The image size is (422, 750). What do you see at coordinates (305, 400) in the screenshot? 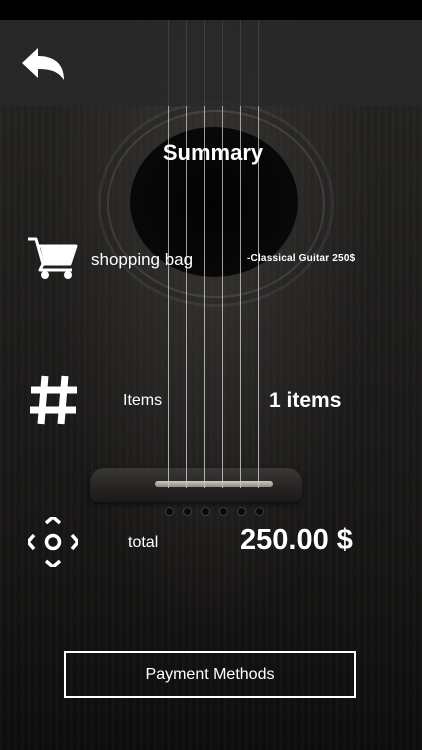
I see `items-count: 1 items` at bounding box center [305, 400].